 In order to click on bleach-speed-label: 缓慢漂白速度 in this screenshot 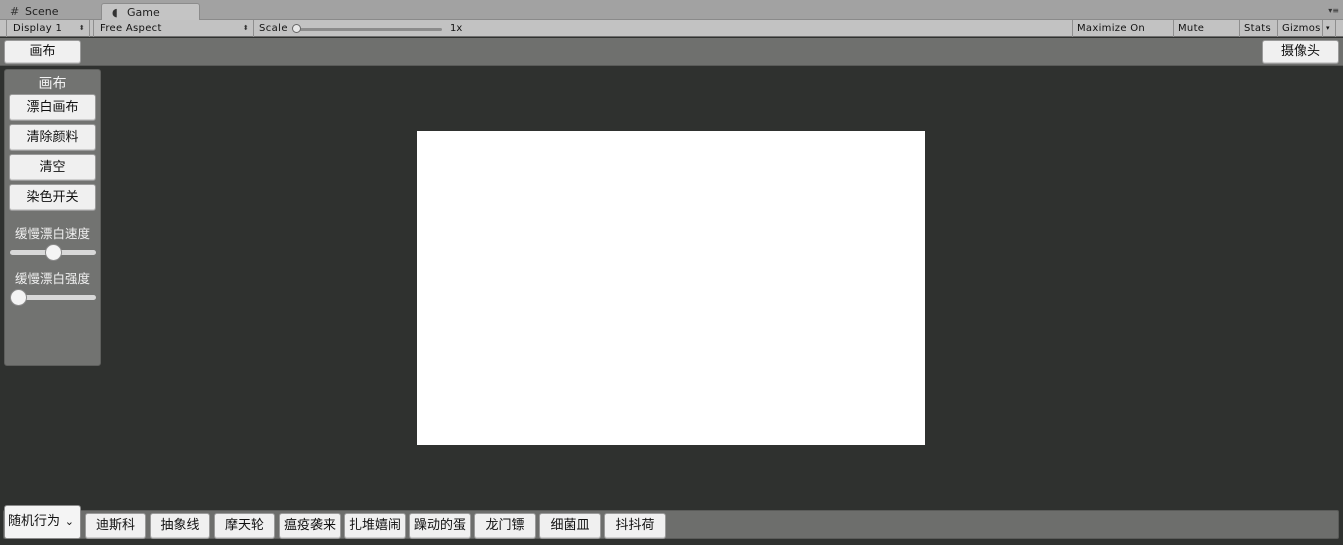, I will do `click(52, 233)`.